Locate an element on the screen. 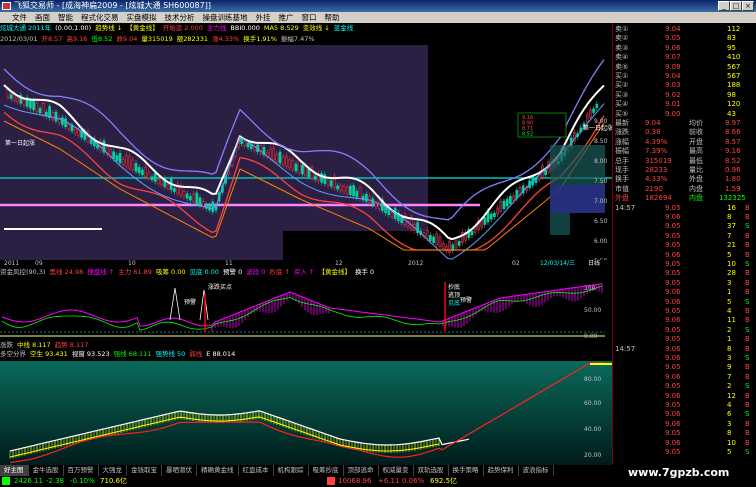  sh-index-value: 2426.11 is located at coordinates (28, 481).